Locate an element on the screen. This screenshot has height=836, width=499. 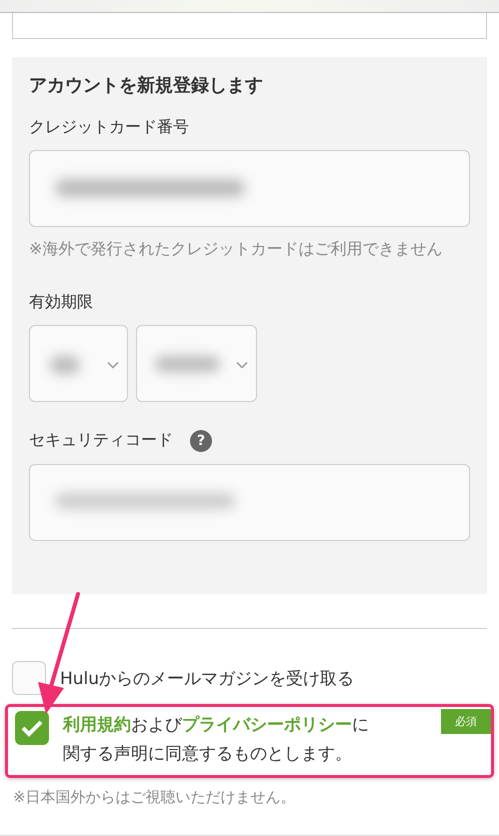
checkbox-label: 利用規約およびプライバシーポリシーに関する声明に同意するものとします。 is located at coordinates (216, 740).